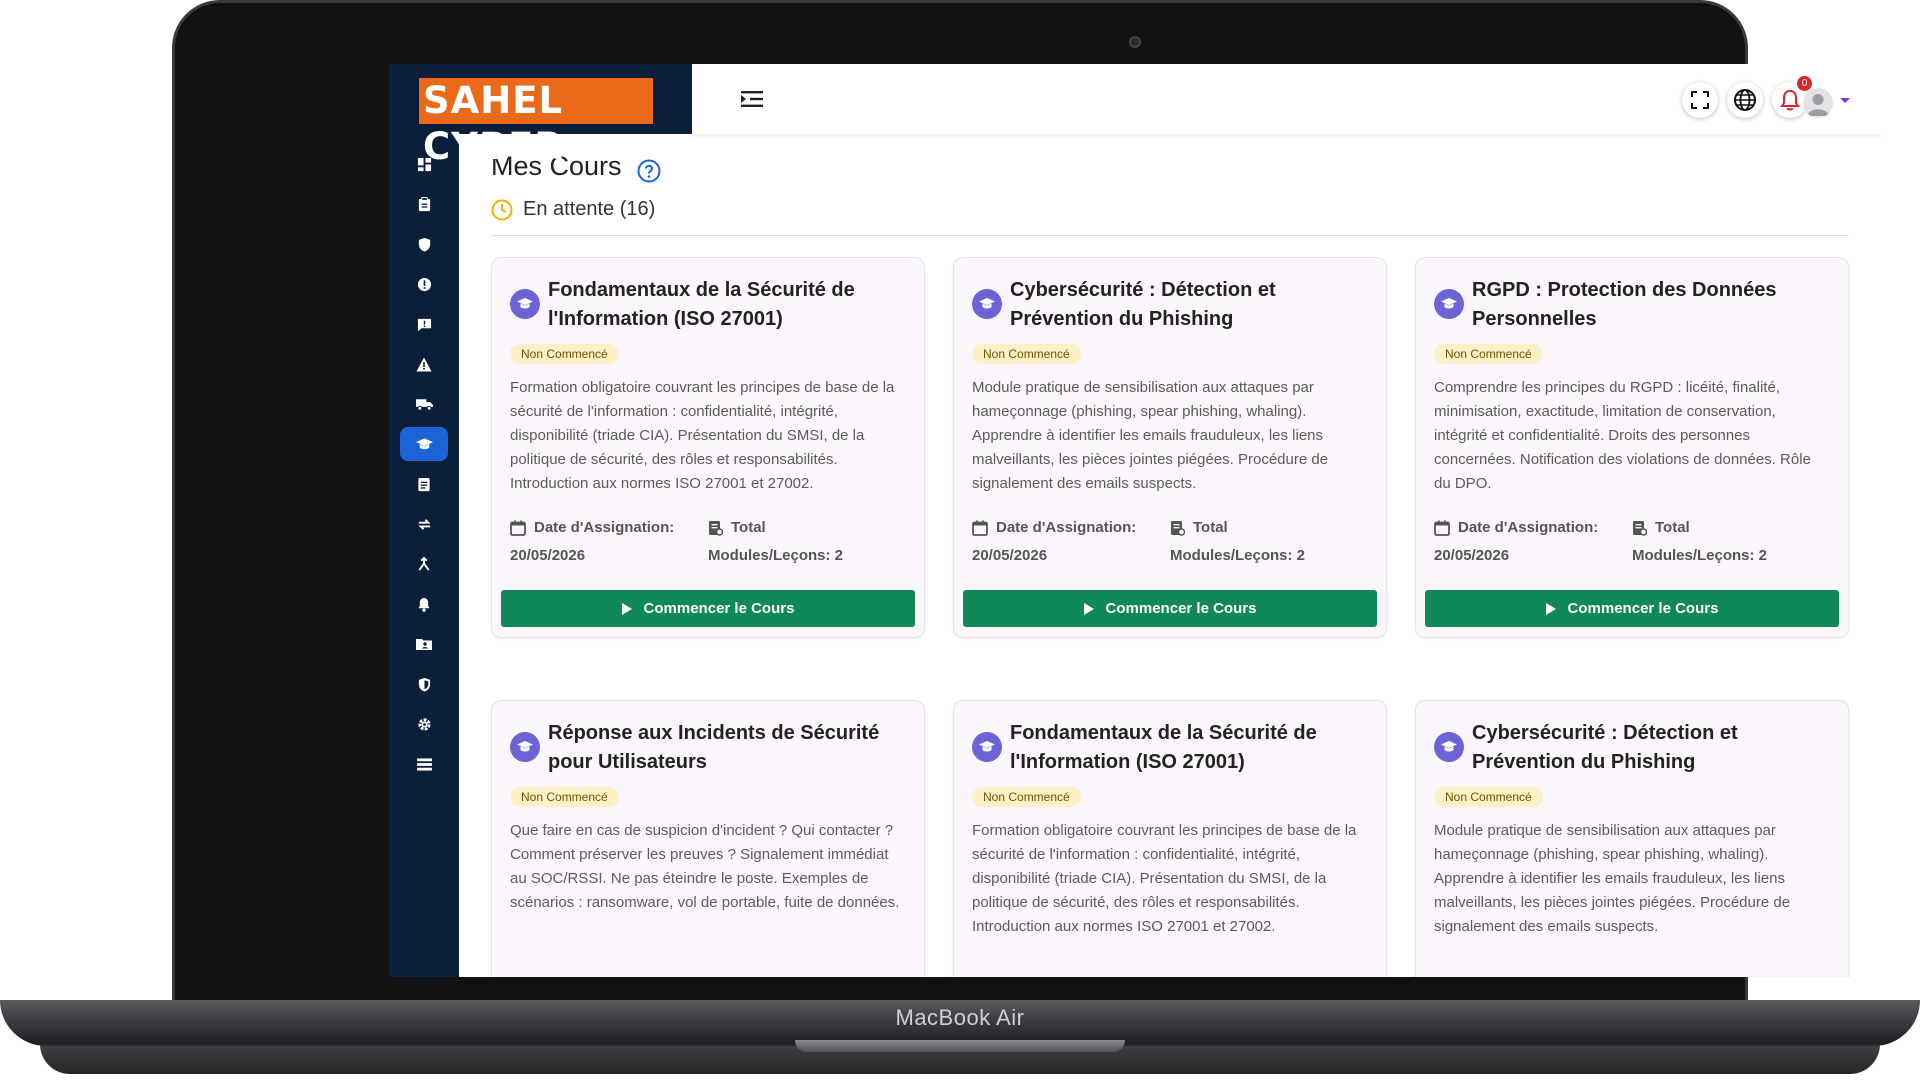  I want to click on sidebar-nav, so click(424, 464).